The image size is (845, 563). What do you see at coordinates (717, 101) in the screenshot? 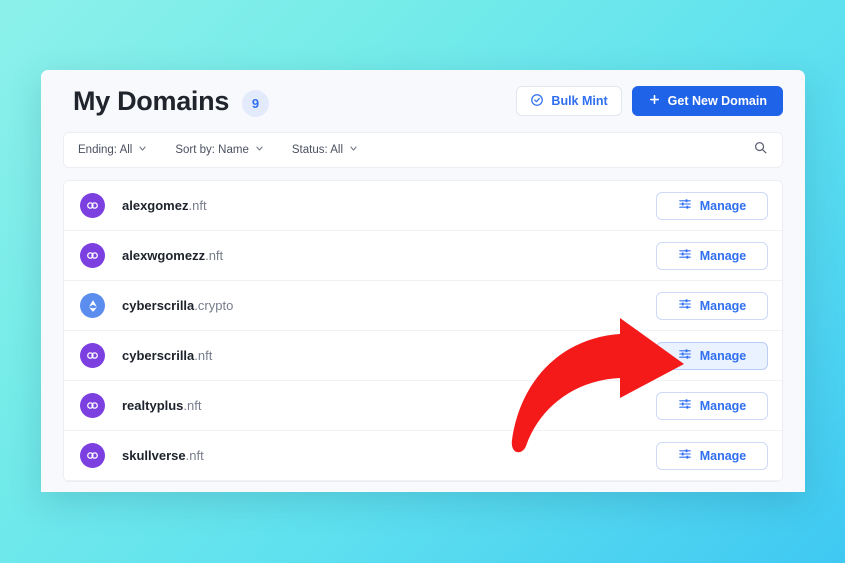
I see `get-new-domain-label: Get New Domain` at bounding box center [717, 101].